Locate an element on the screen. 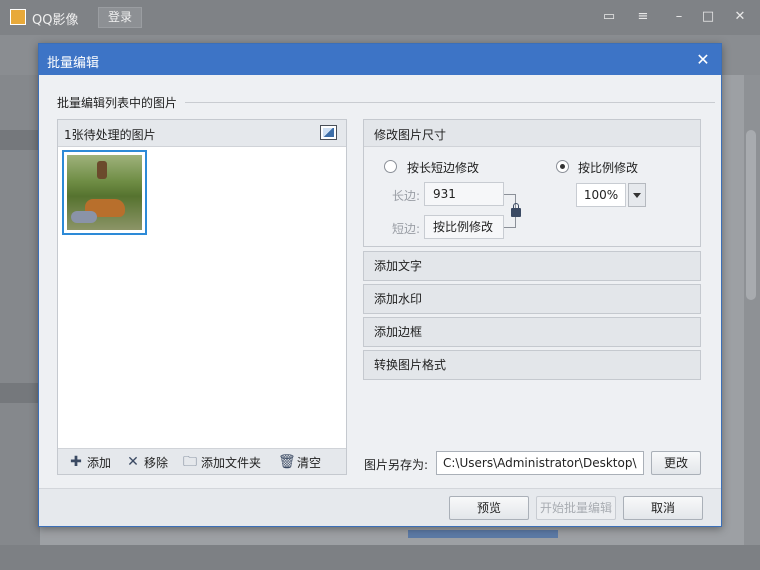  image-view-icon is located at coordinates (328, 132).